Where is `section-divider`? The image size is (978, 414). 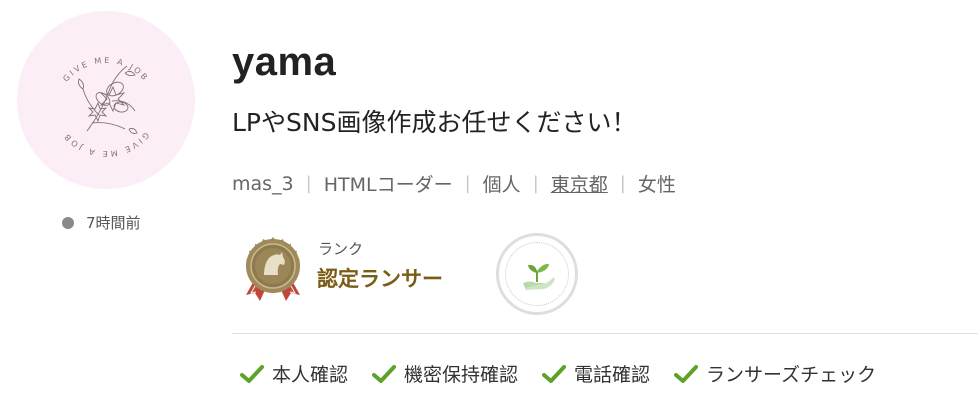
section-divider is located at coordinates (605, 333).